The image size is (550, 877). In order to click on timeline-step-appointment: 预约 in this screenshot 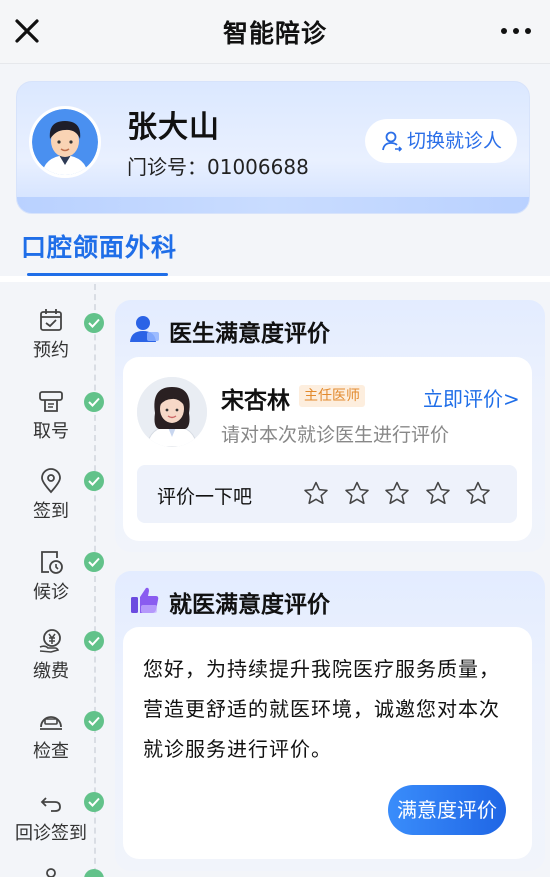, I will do `click(51, 334)`.